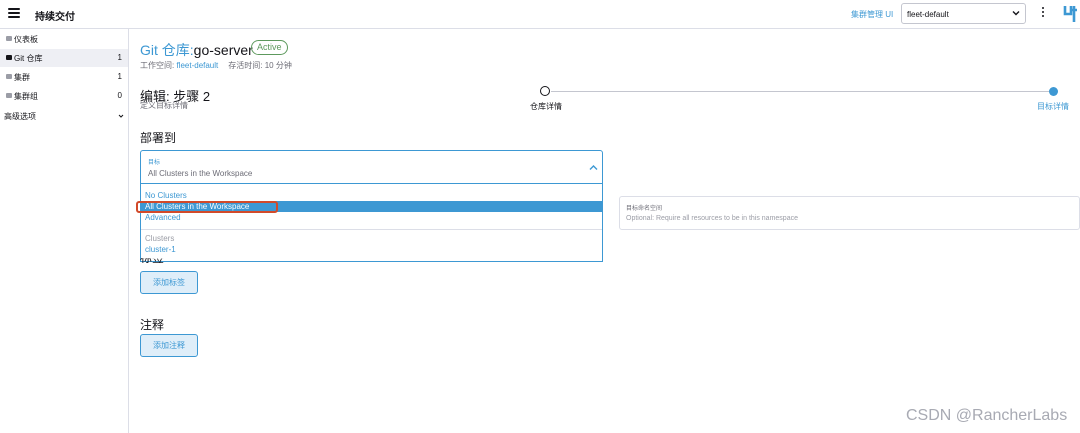  I want to click on sidebar-item-label: 仪表板, so click(26, 39).